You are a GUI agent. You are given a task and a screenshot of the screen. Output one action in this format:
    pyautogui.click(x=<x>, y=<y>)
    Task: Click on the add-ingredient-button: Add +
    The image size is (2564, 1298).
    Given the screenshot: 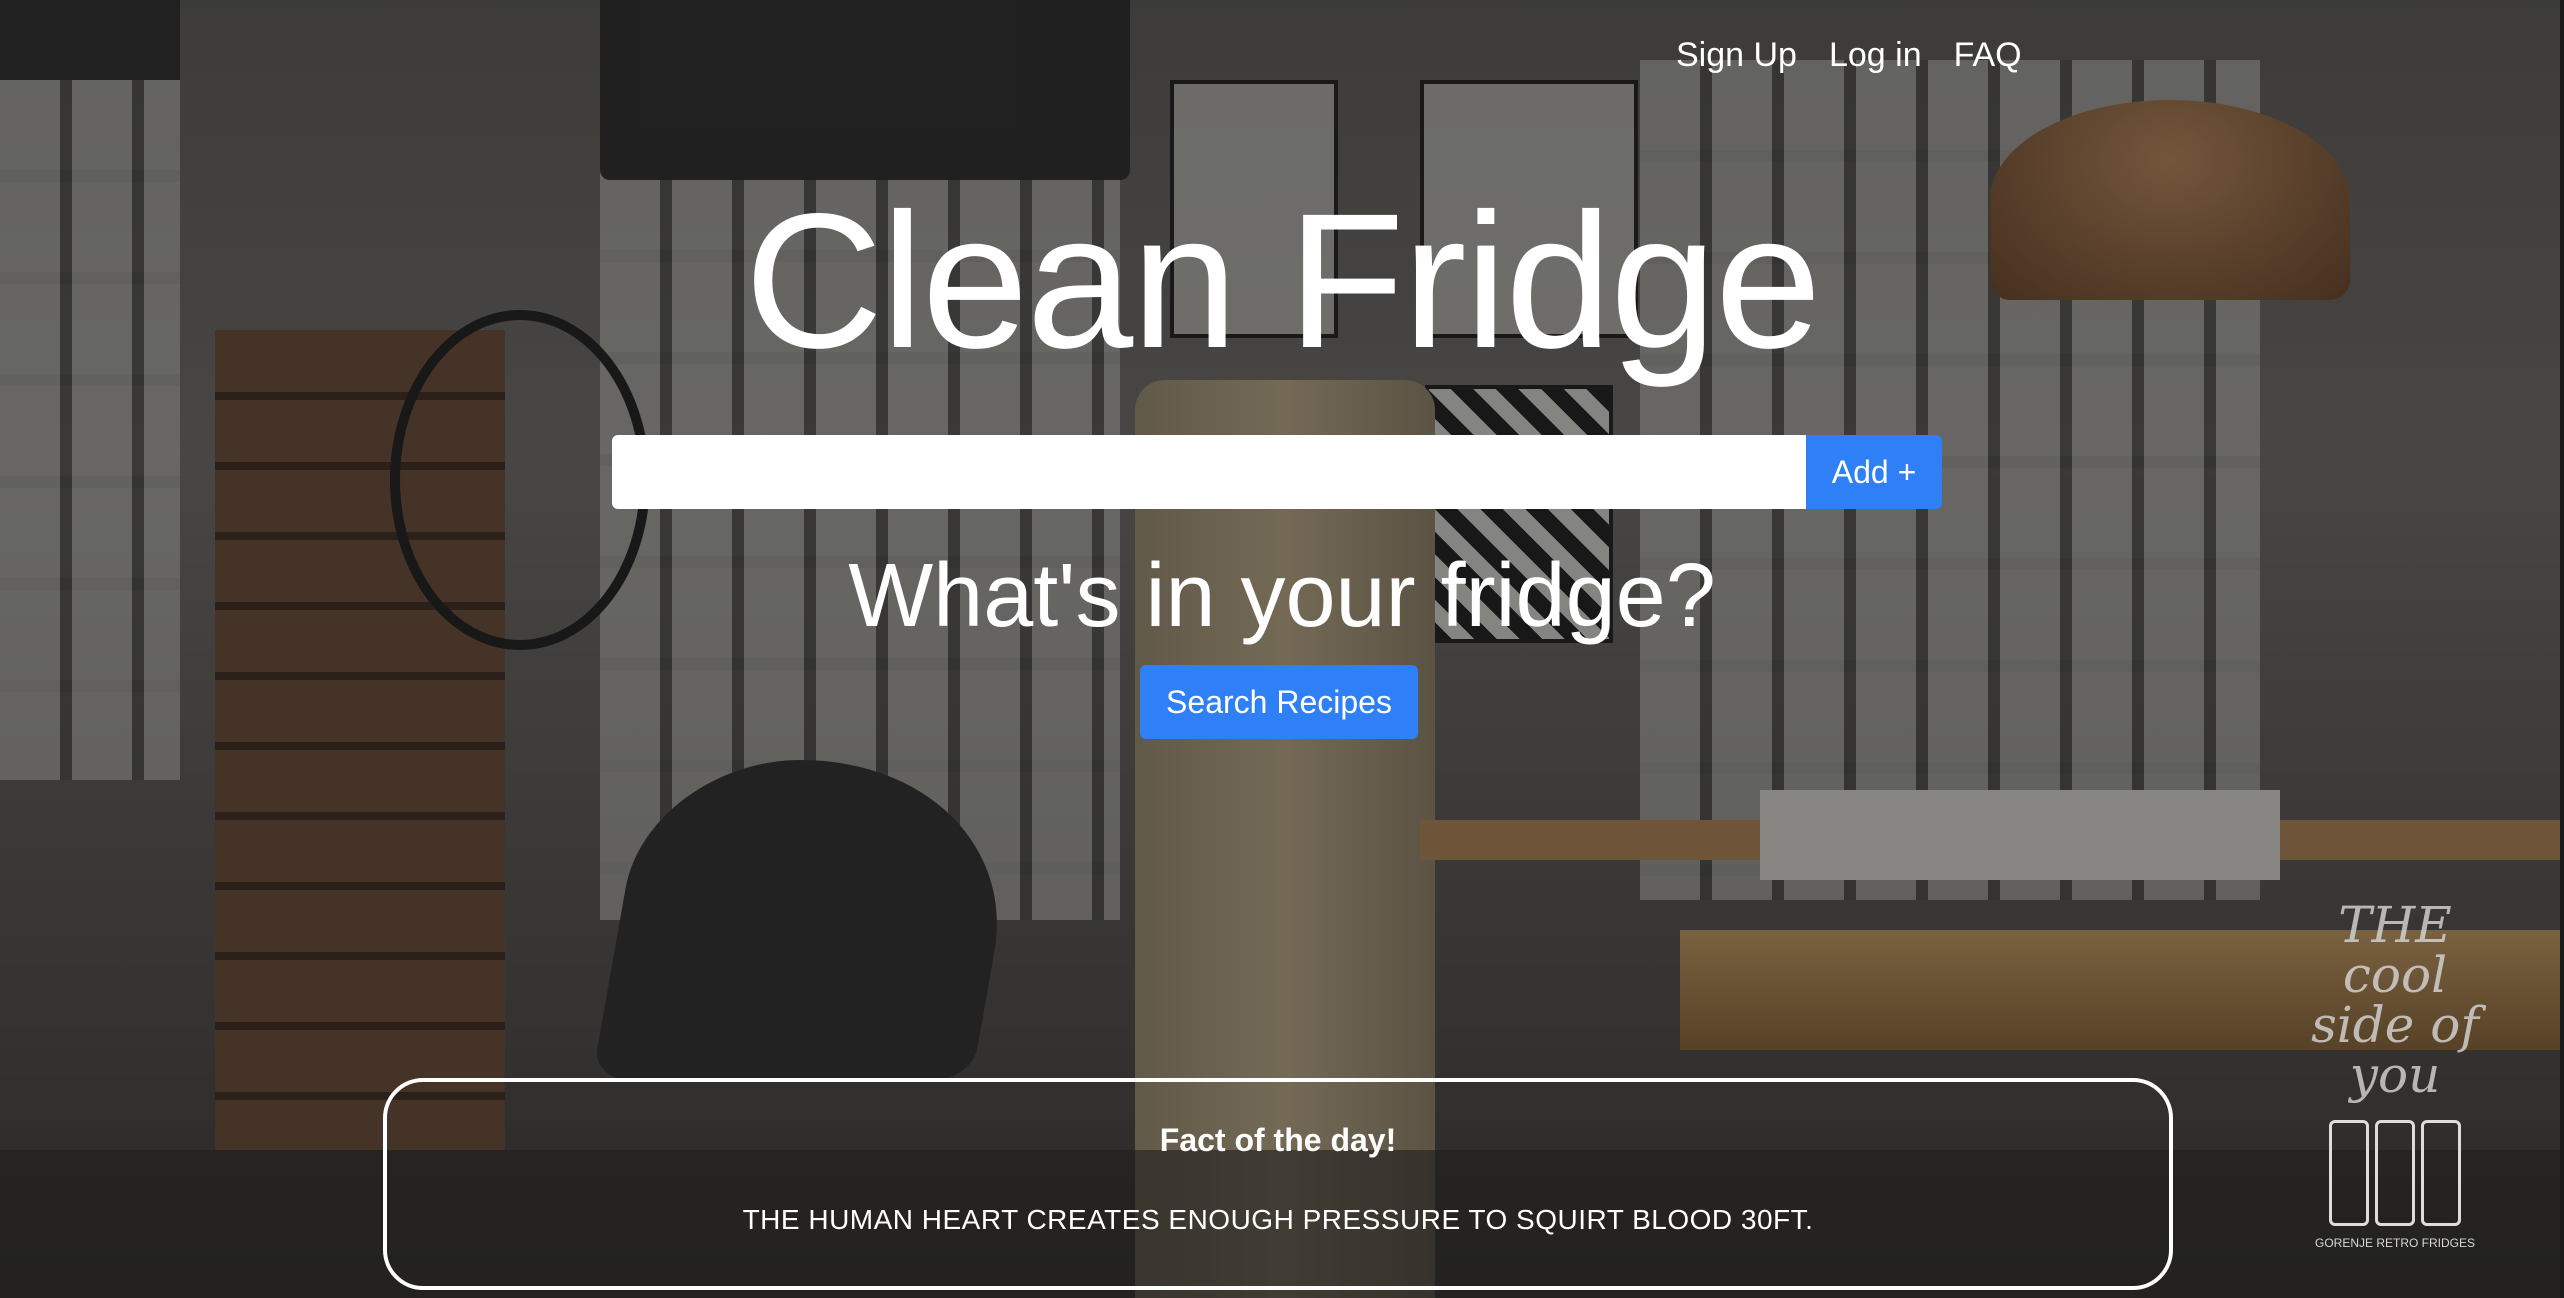 What is the action you would take?
    pyautogui.click(x=1874, y=472)
    